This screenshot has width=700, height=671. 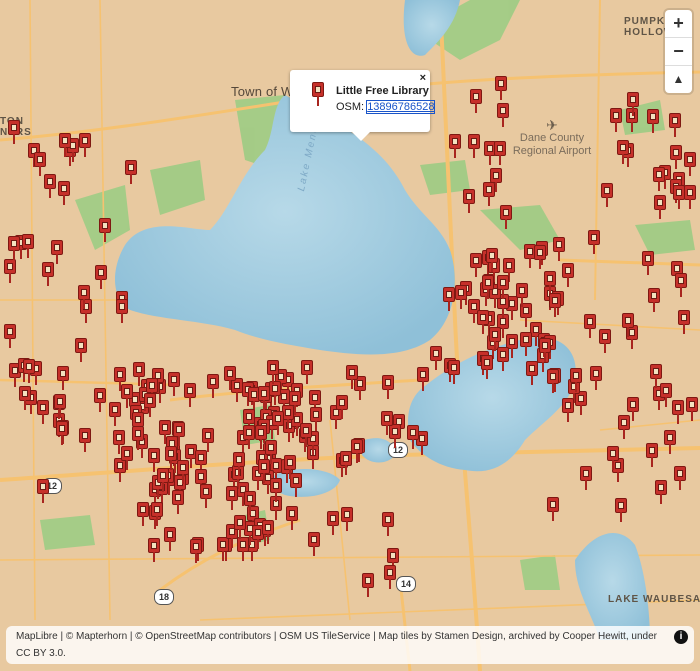 What do you see at coordinates (678, 24) in the screenshot?
I see `zoom-in-button: +` at bounding box center [678, 24].